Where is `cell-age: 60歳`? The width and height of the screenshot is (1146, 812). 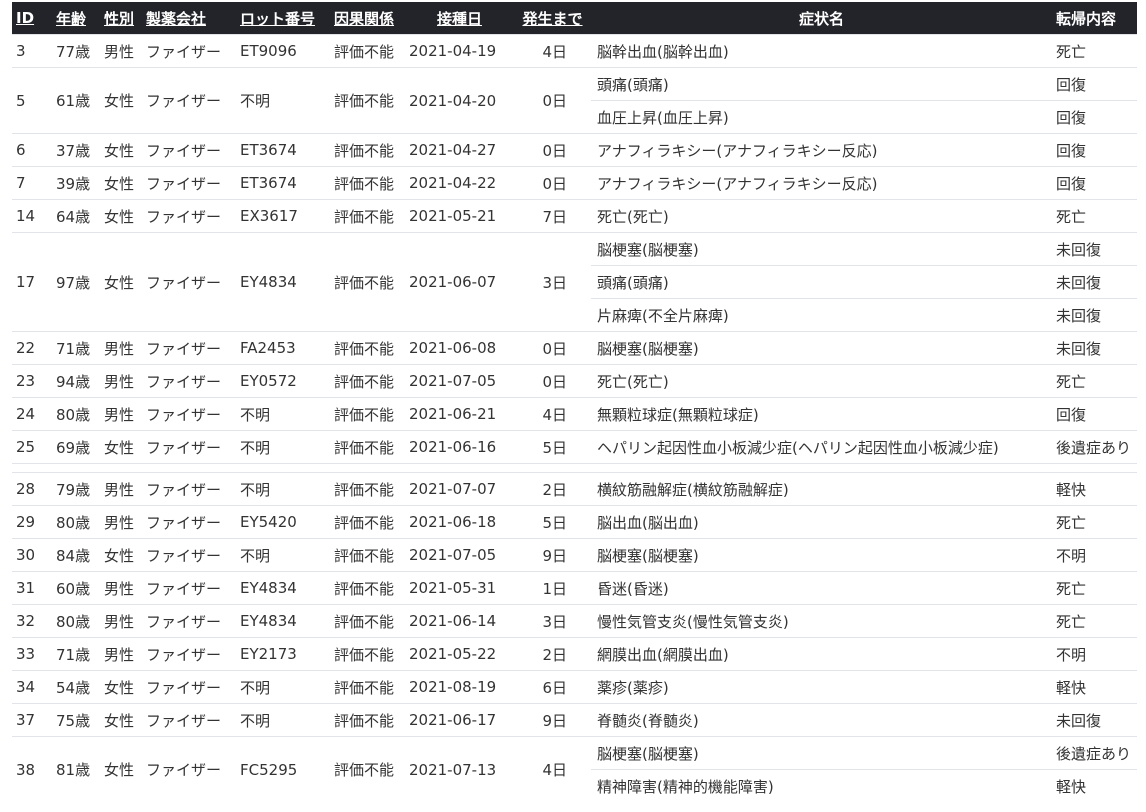 cell-age: 60歳 is located at coordinates (76, 588).